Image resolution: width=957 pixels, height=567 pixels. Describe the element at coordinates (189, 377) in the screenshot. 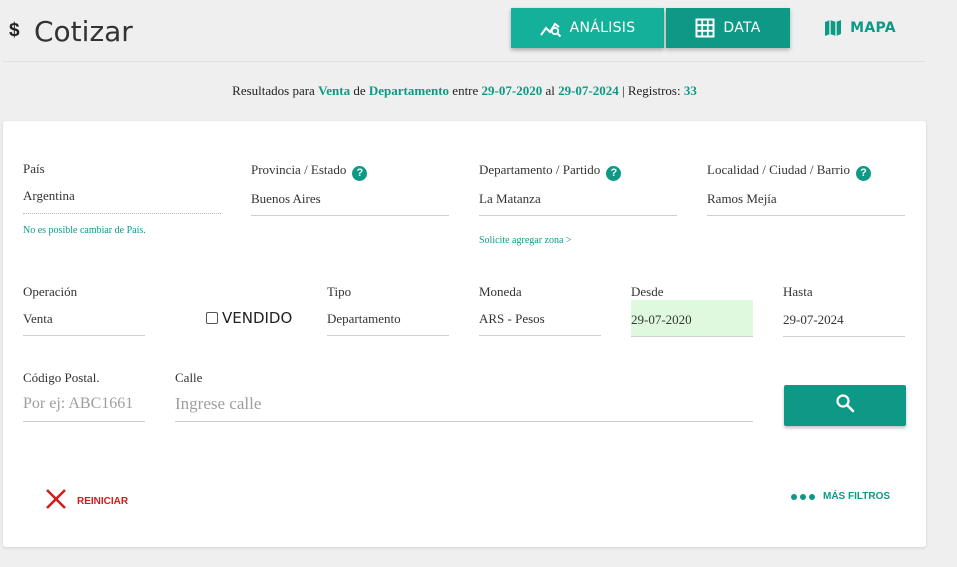

I see `calle-label: Calle` at that location.